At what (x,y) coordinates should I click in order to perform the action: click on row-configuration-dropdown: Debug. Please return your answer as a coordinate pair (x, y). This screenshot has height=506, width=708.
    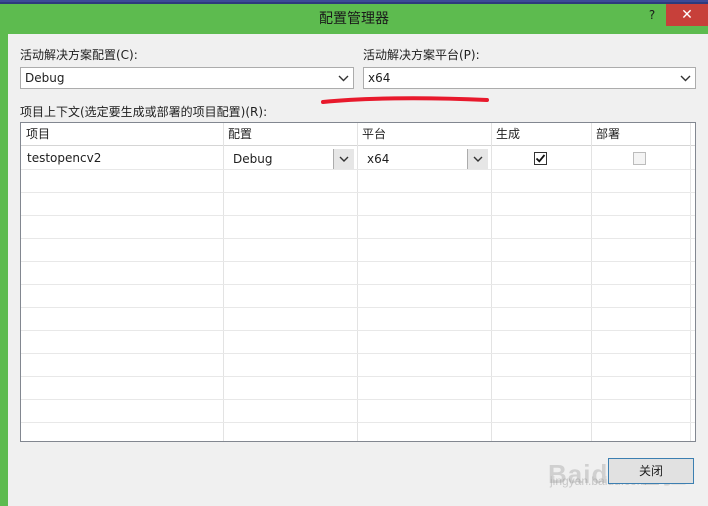
    Looking at the image, I should click on (291, 159).